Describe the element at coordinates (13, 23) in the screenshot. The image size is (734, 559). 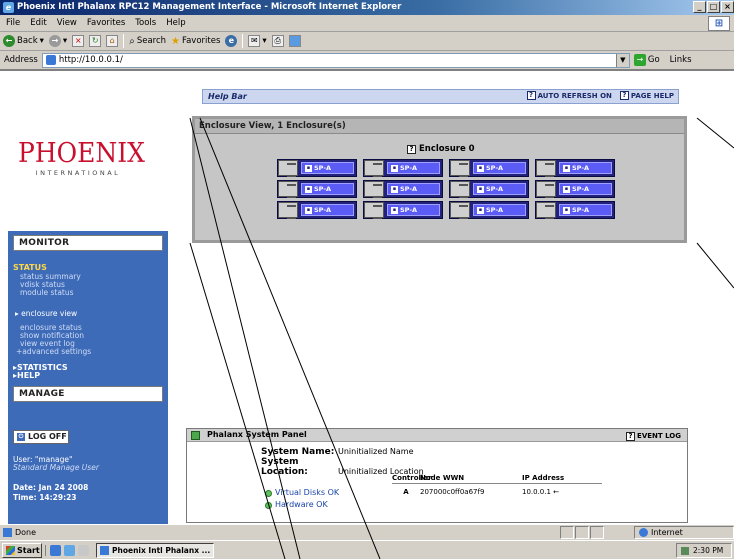
I see `menu-file: File` at that location.